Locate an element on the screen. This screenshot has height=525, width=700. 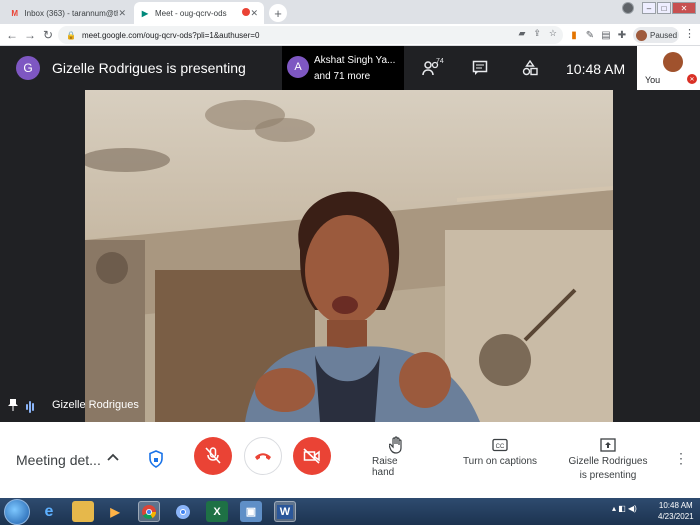
browser-menu-icon: ⋮ is located at coordinates (689, 33).